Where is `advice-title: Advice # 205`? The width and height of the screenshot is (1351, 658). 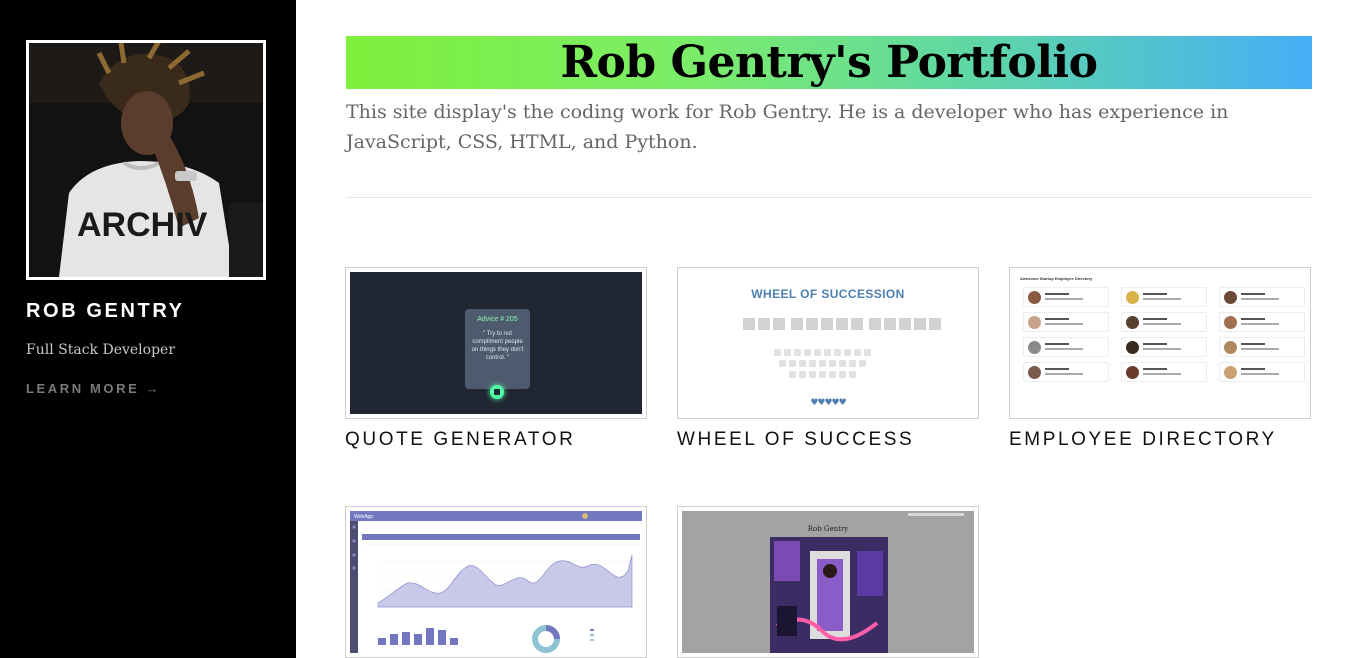 advice-title: Advice # 205 is located at coordinates (497, 319).